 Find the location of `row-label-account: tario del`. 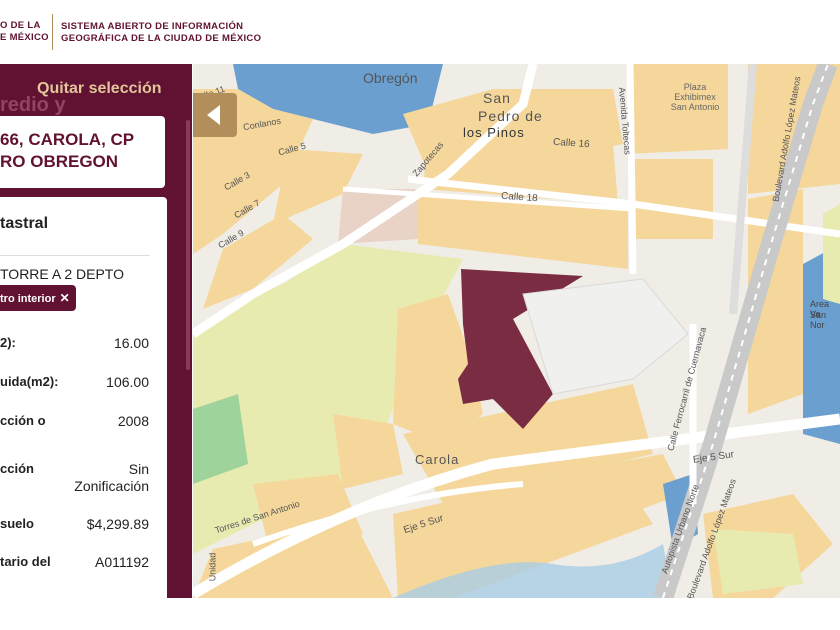

row-label-account: tario del is located at coordinates (25, 561).